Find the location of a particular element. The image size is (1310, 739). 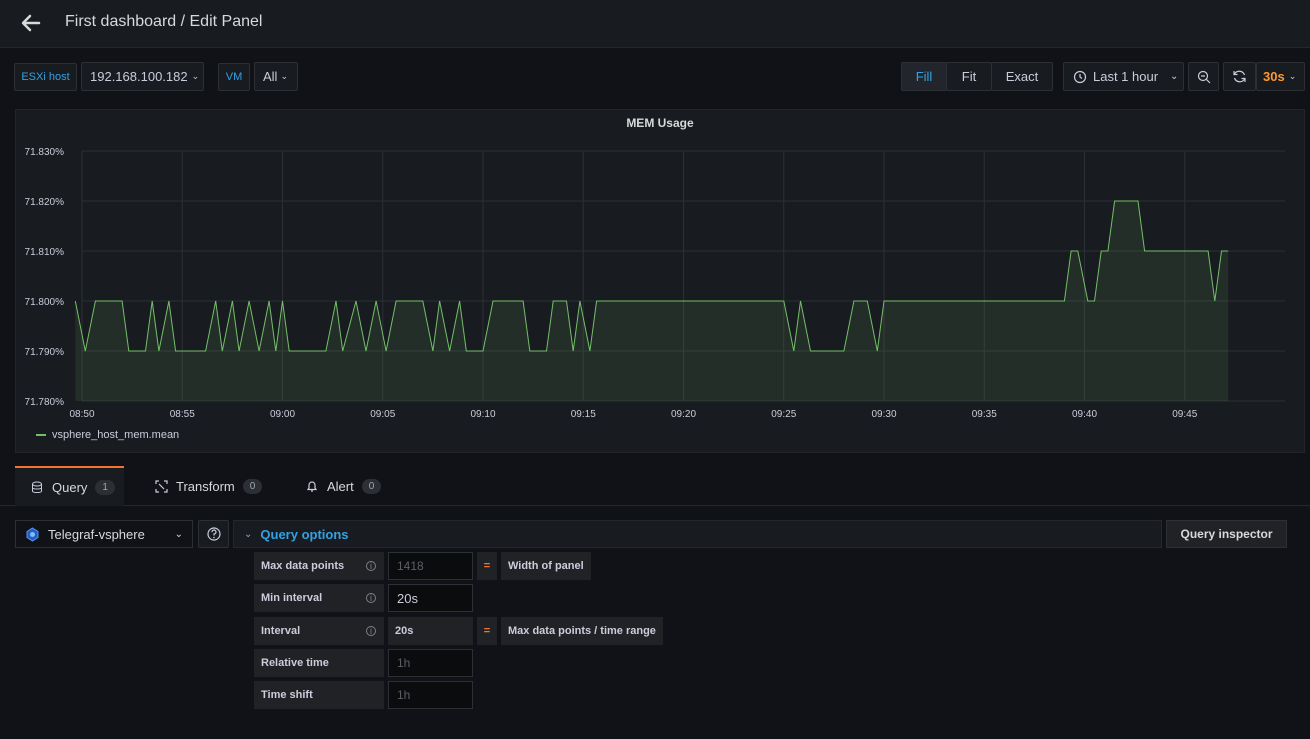

x-tick-label: 08:50 is located at coordinates (81, 414).